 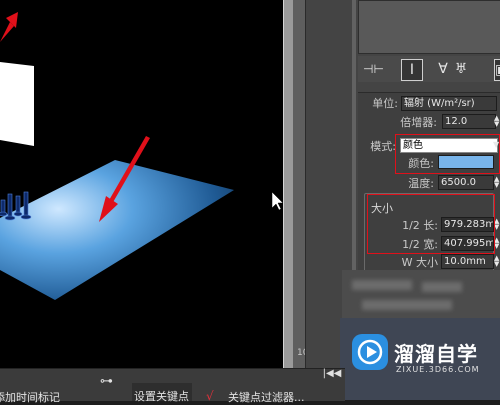 I want to click on multiplier-label: 倍增器:, so click(x=418, y=122).